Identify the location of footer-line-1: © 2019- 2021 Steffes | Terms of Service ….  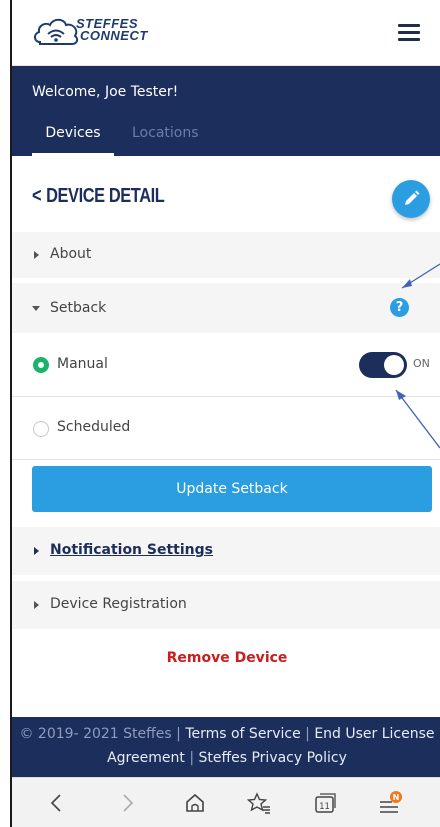
(226, 734).